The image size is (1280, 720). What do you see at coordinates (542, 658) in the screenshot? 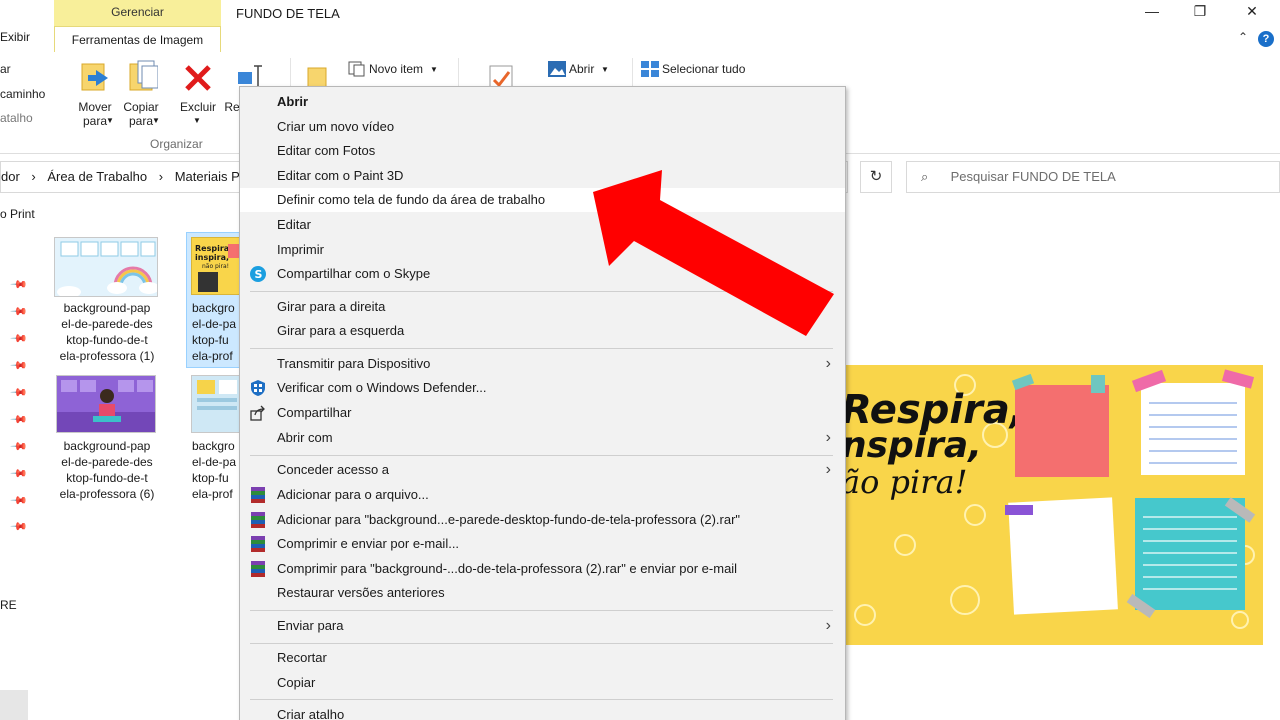
I see `menu-item-cut: Recortar` at bounding box center [542, 658].